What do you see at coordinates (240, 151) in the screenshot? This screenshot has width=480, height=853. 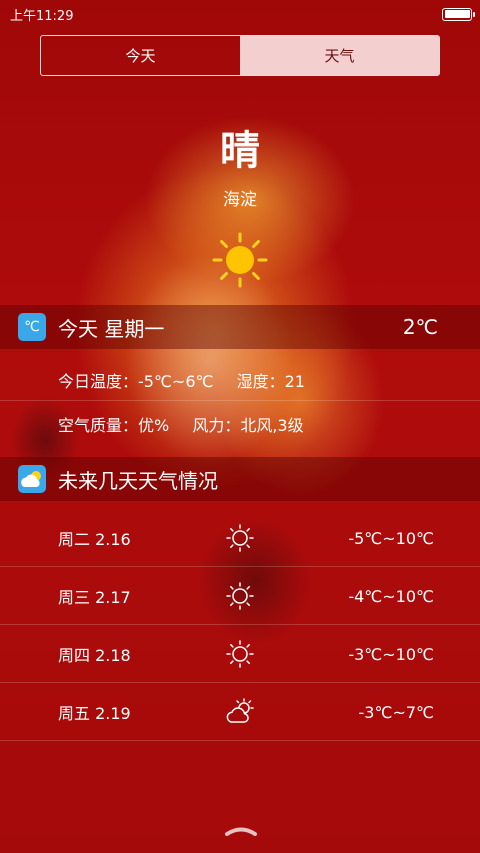 I see `weather-condition: 晴` at bounding box center [240, 151].